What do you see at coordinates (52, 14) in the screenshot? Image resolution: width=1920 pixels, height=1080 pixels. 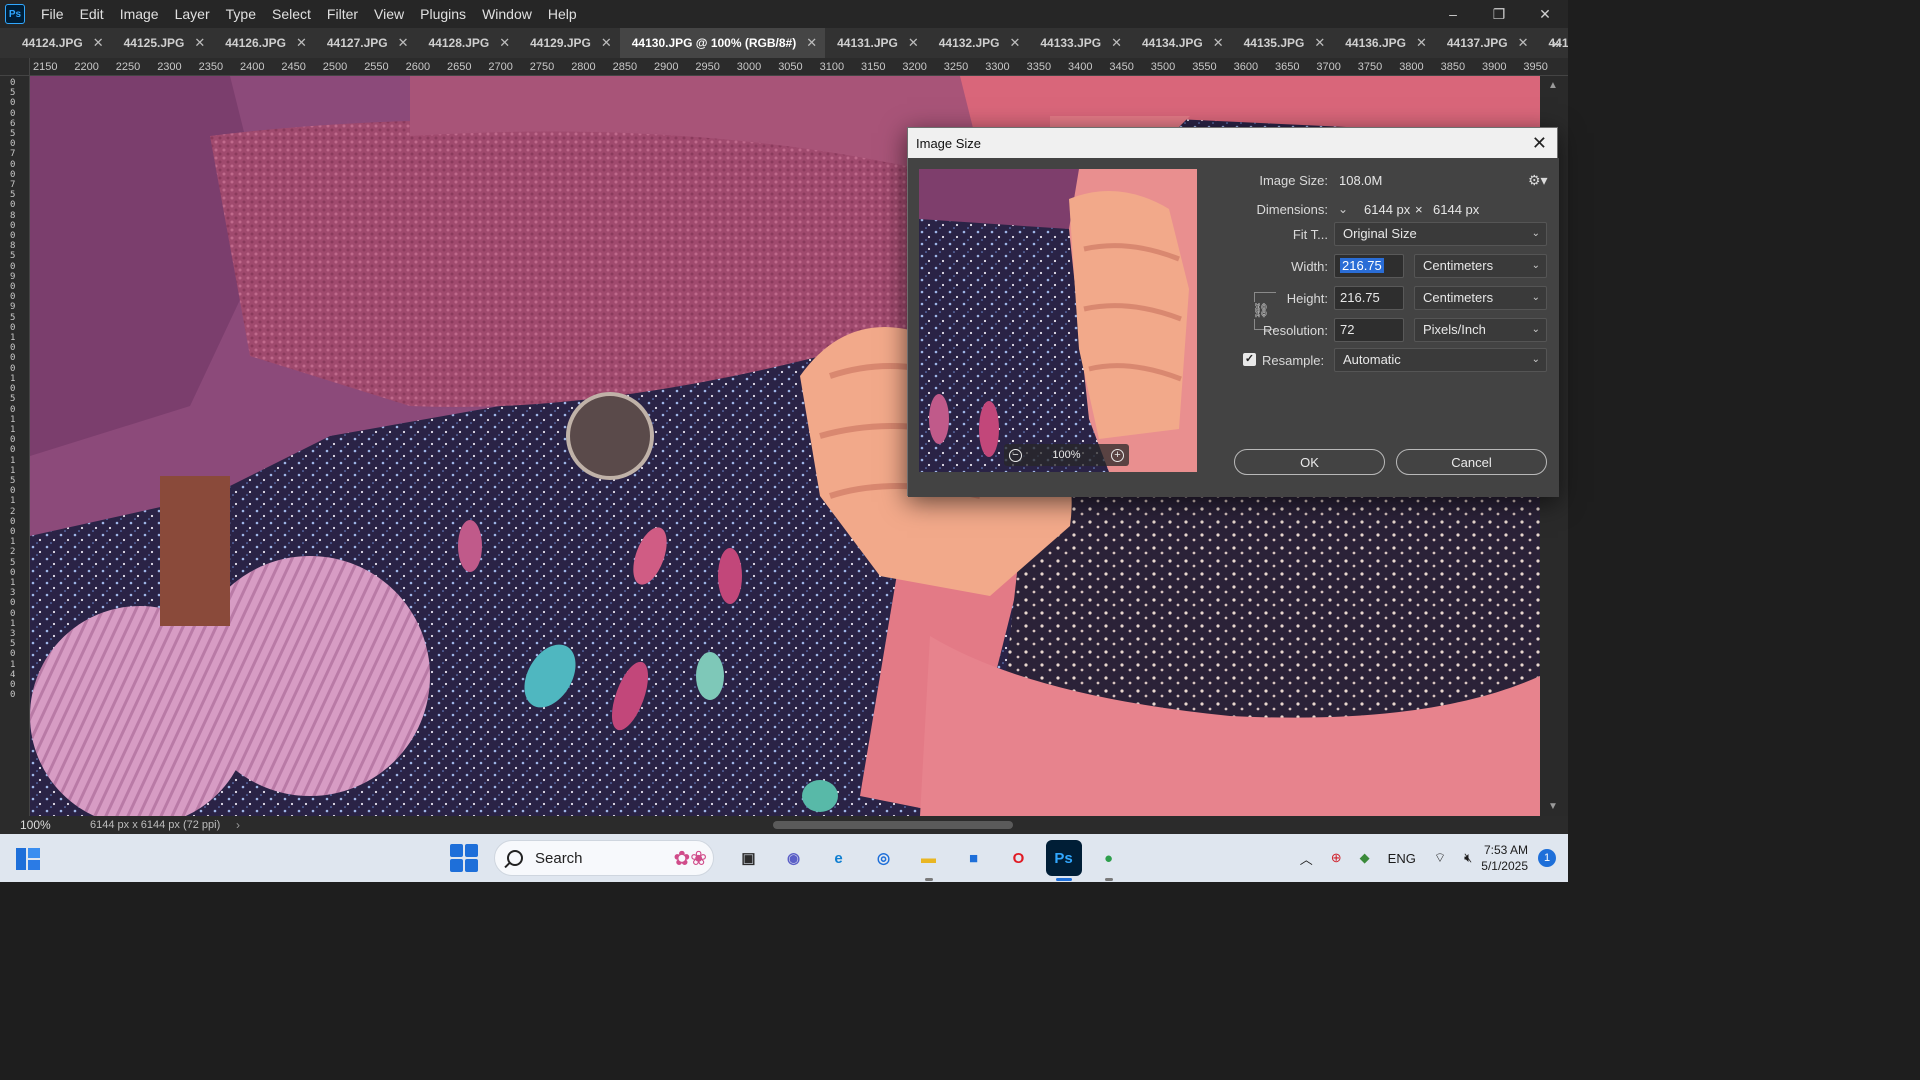 I see `menu-file: File` at bounding box center [52, 14].